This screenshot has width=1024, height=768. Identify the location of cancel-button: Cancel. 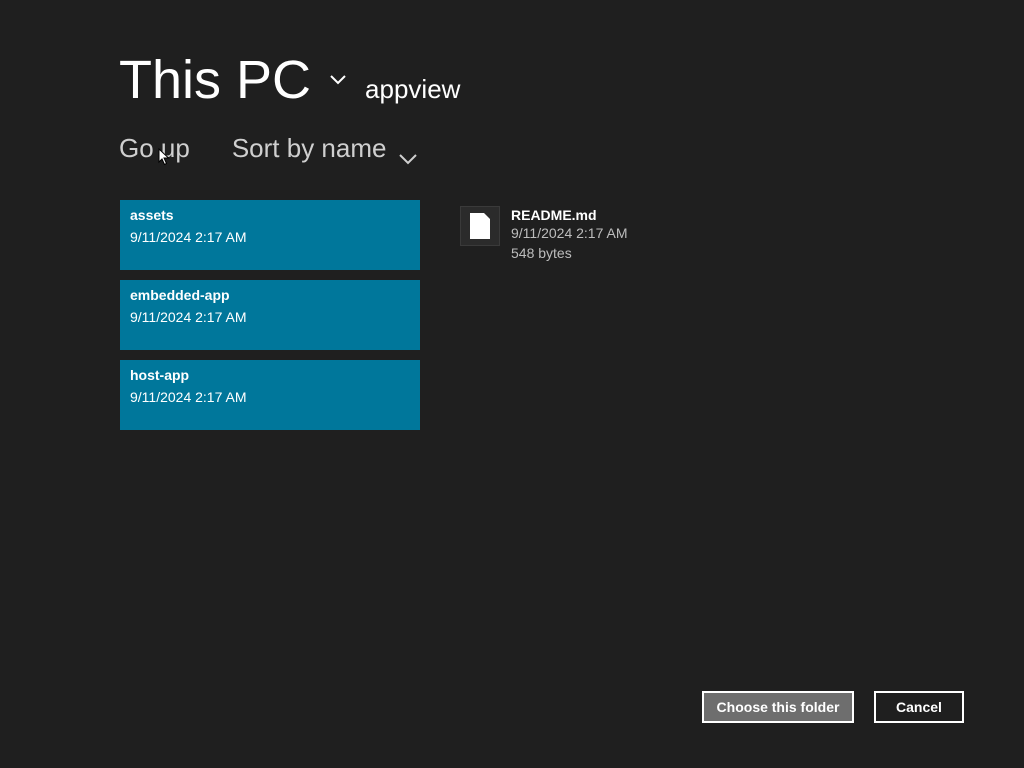
(919, 707).